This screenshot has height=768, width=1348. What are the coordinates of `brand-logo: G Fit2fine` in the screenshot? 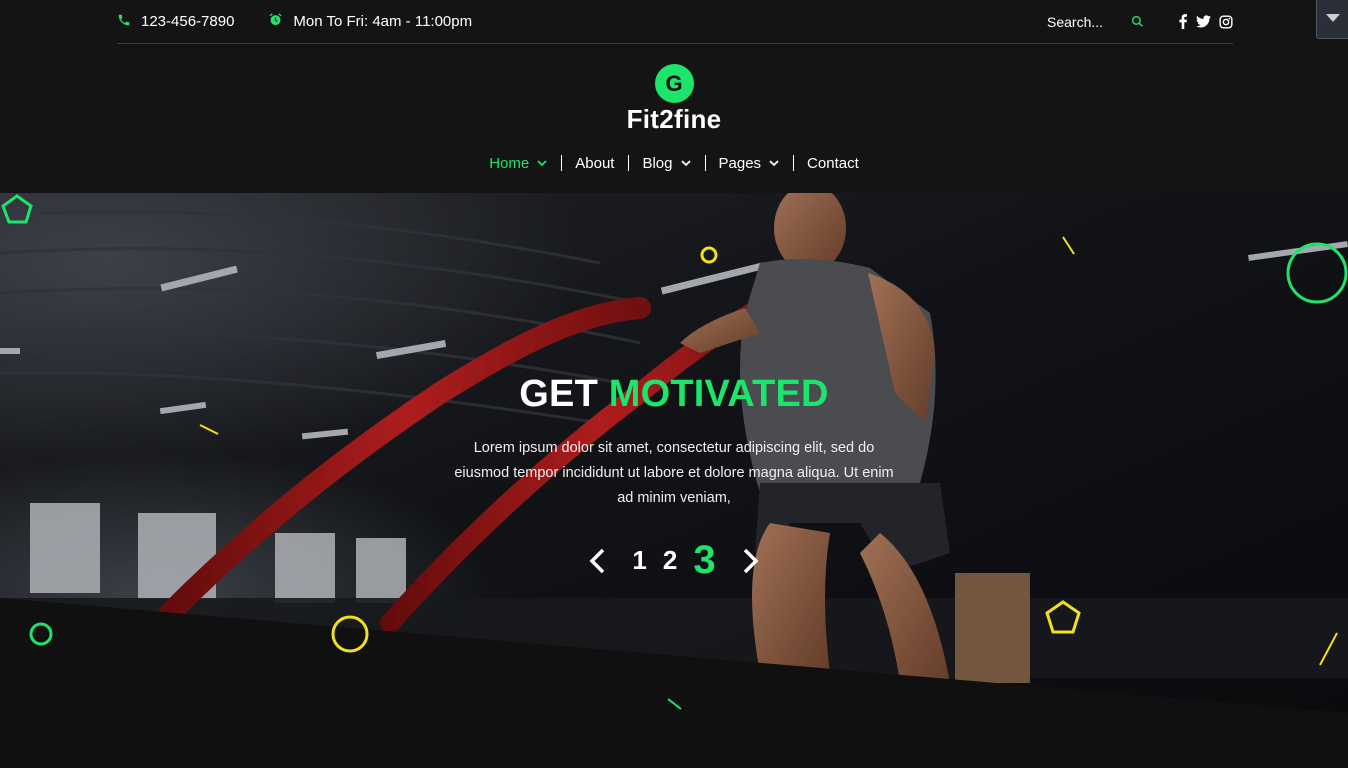 It's located at (674, 99).